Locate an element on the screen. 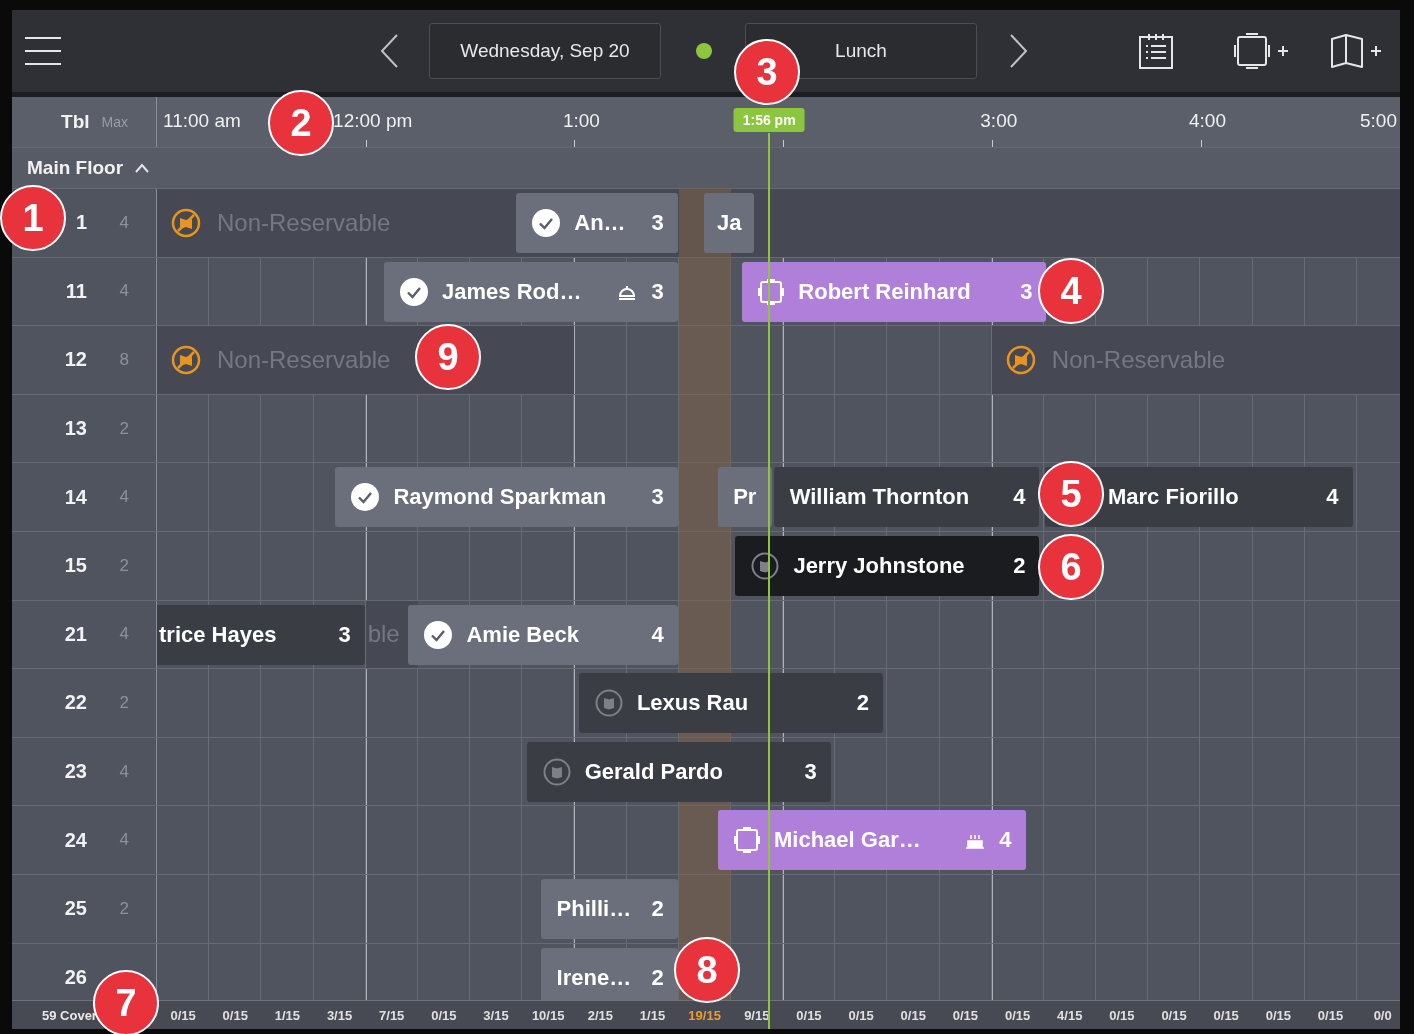  guest-name: Ja is located at coordinates (729, 223).